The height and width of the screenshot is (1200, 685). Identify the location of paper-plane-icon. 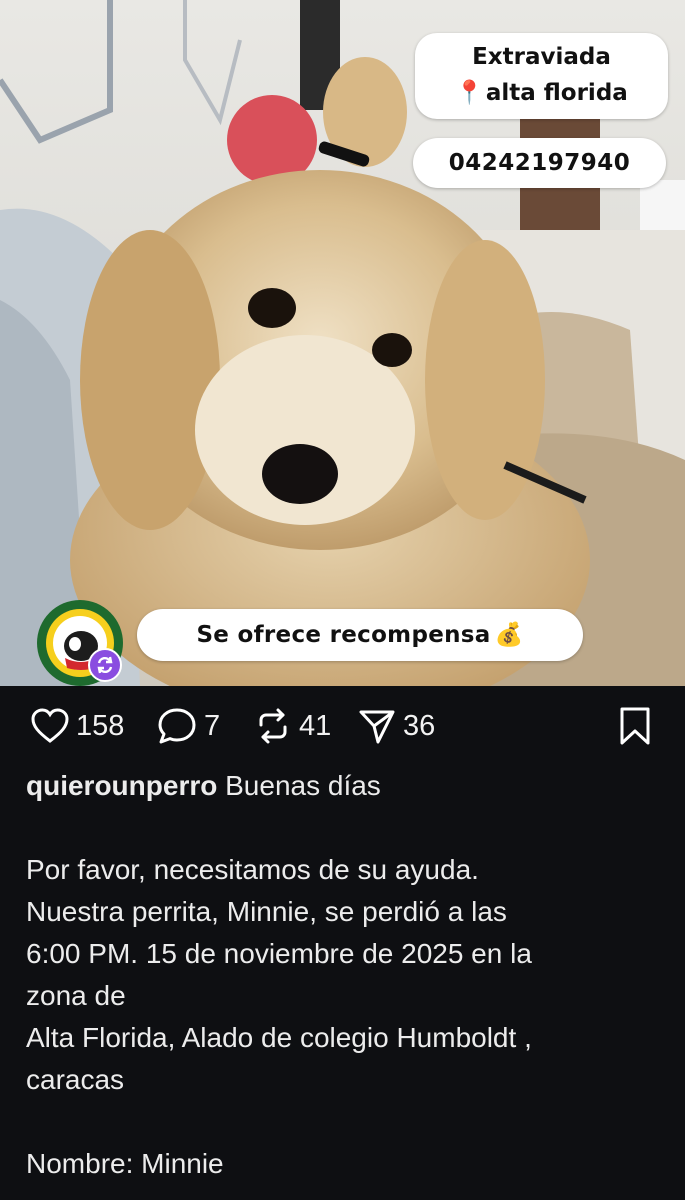
(377, 727).